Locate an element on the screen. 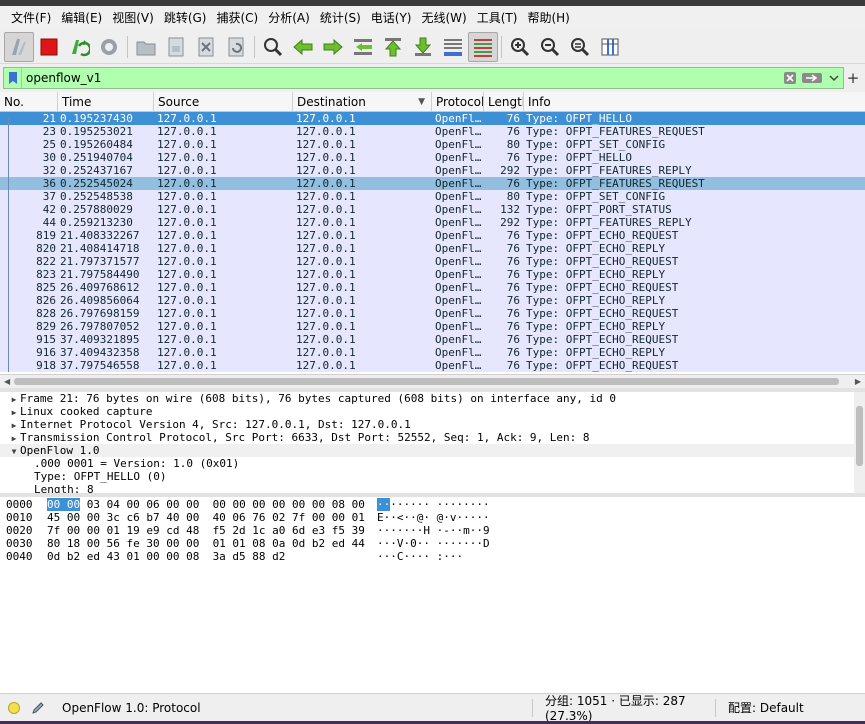 This screenshot has width=865, height=724. column-header-no: No. is located at coordinates (29, 101).